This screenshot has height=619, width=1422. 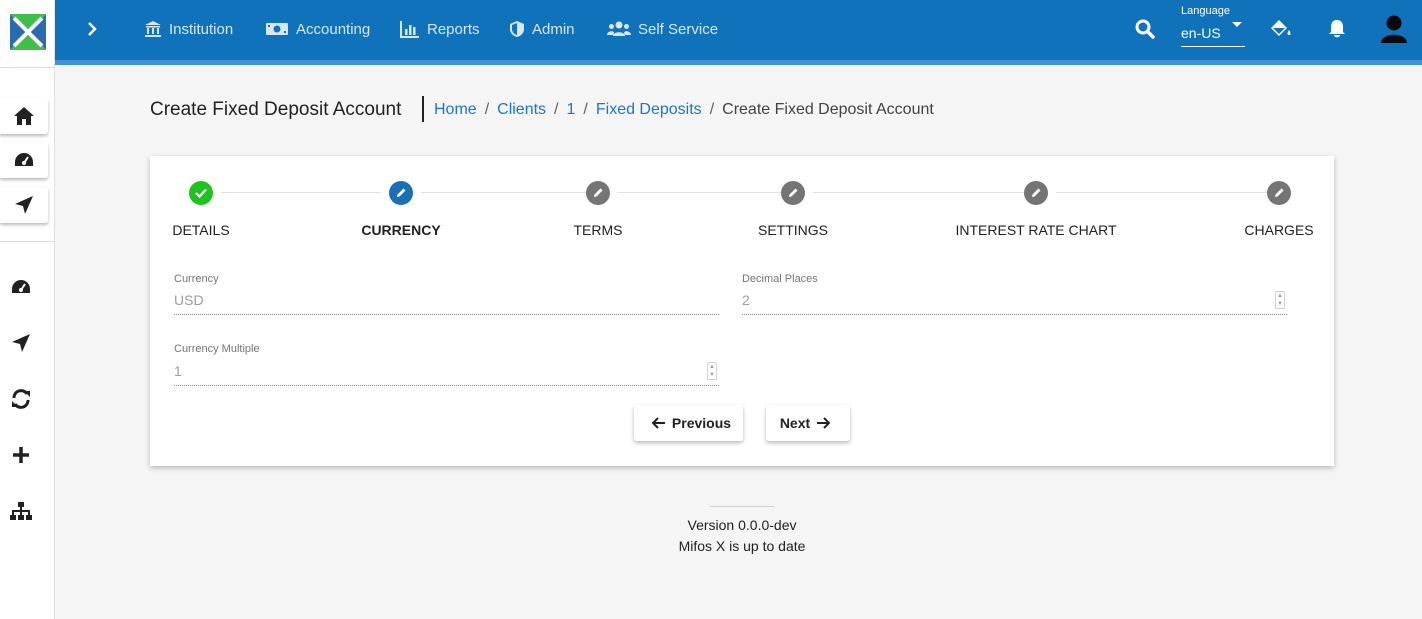 I want to click on currency-label: Currency, so click(x=196, y=279).